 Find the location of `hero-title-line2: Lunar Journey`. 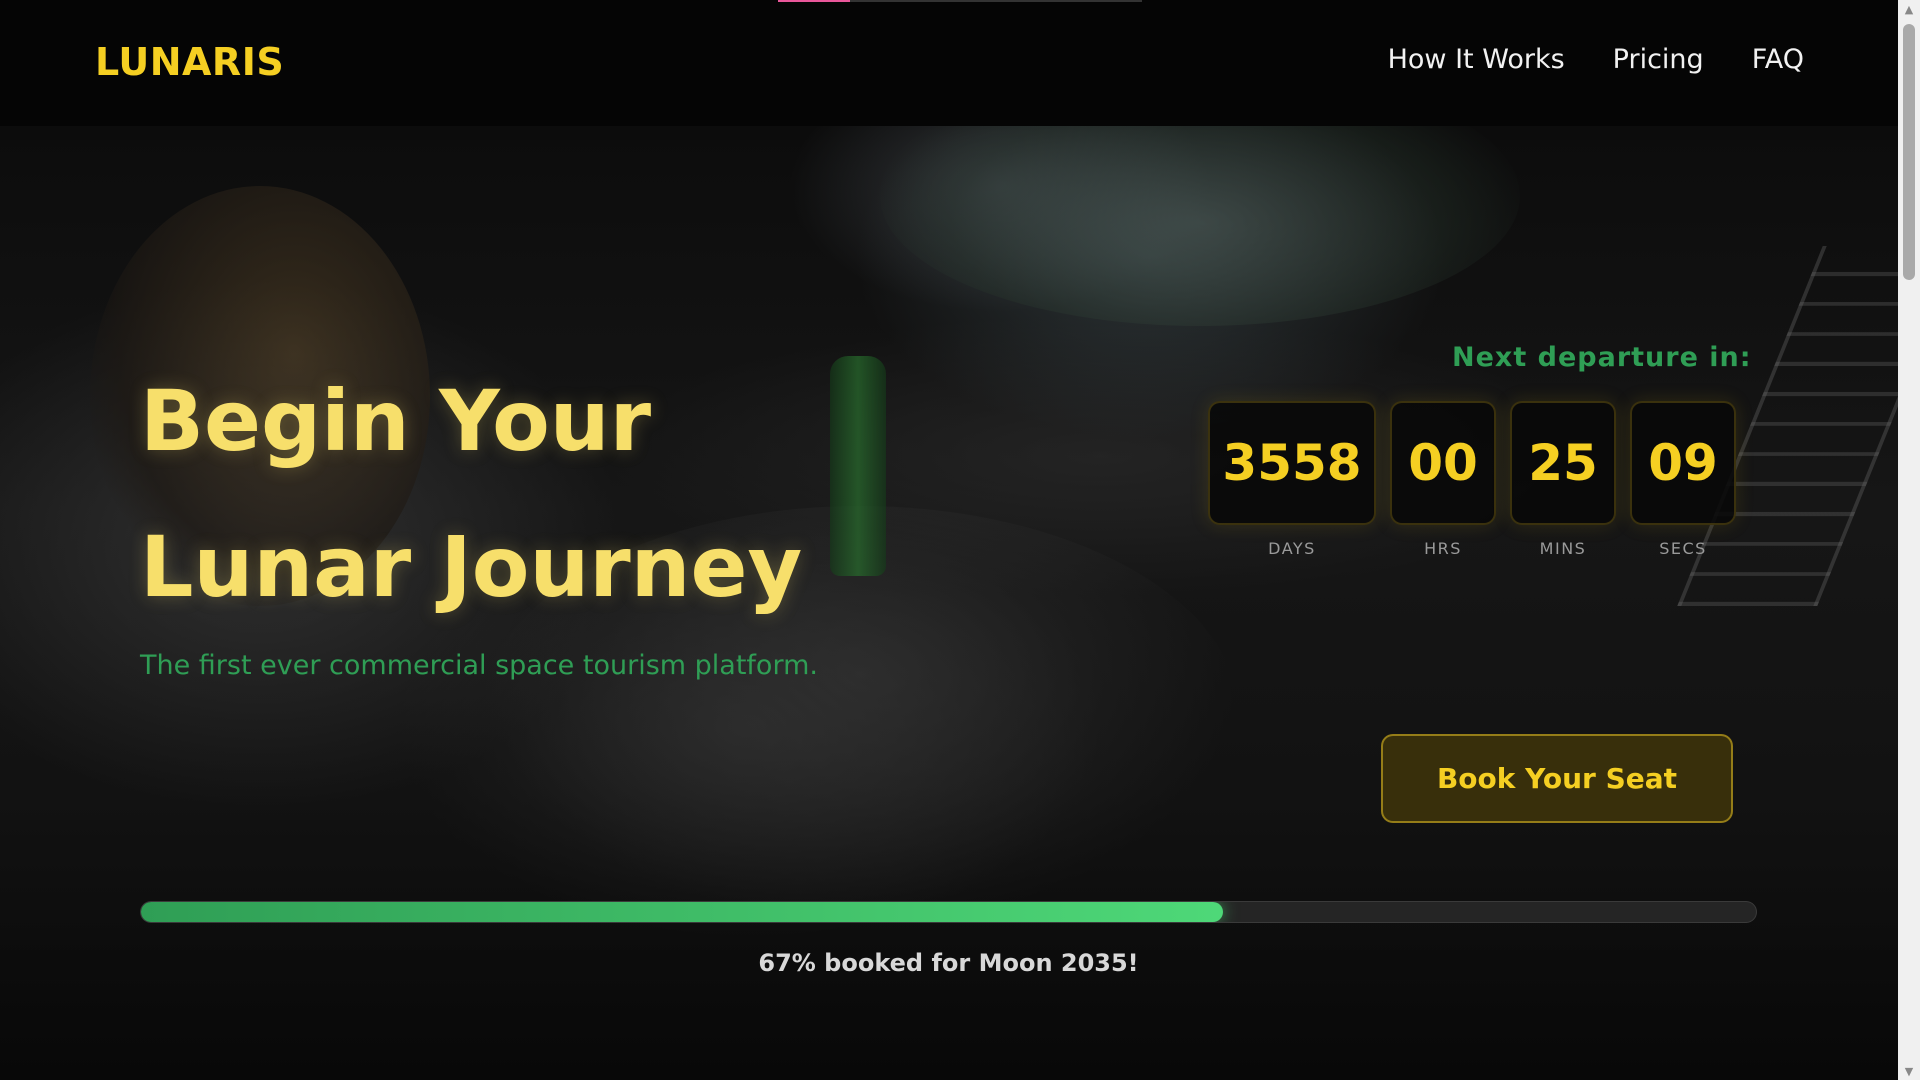

hero-title-line2: Lunar Journey is located at coordinates (471, 567).